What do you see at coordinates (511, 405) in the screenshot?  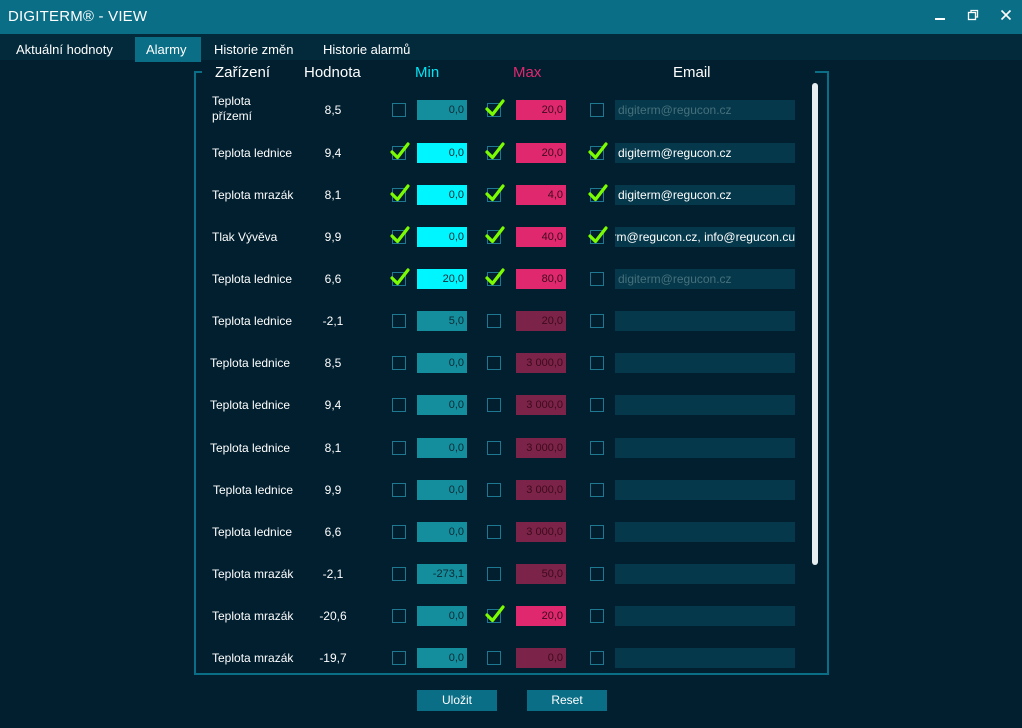 I see `table-row: Teplota lednice 9,4 0,0 3 000,0` at bounding box center [511, 405].